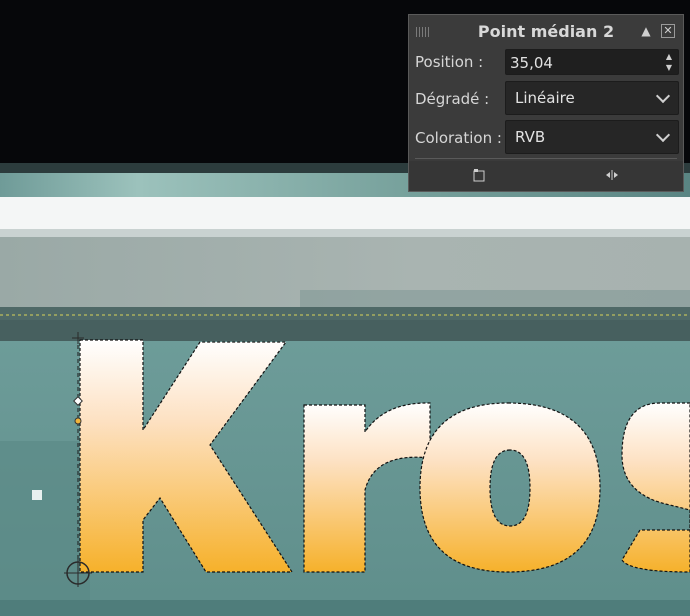 Image resolution: width=690 pixels, height=616 pixels. What do you see at coordinates (669, 57) in the screenshot?
I see `spin-up-icon: ▲` at bounding box center [669, 57].